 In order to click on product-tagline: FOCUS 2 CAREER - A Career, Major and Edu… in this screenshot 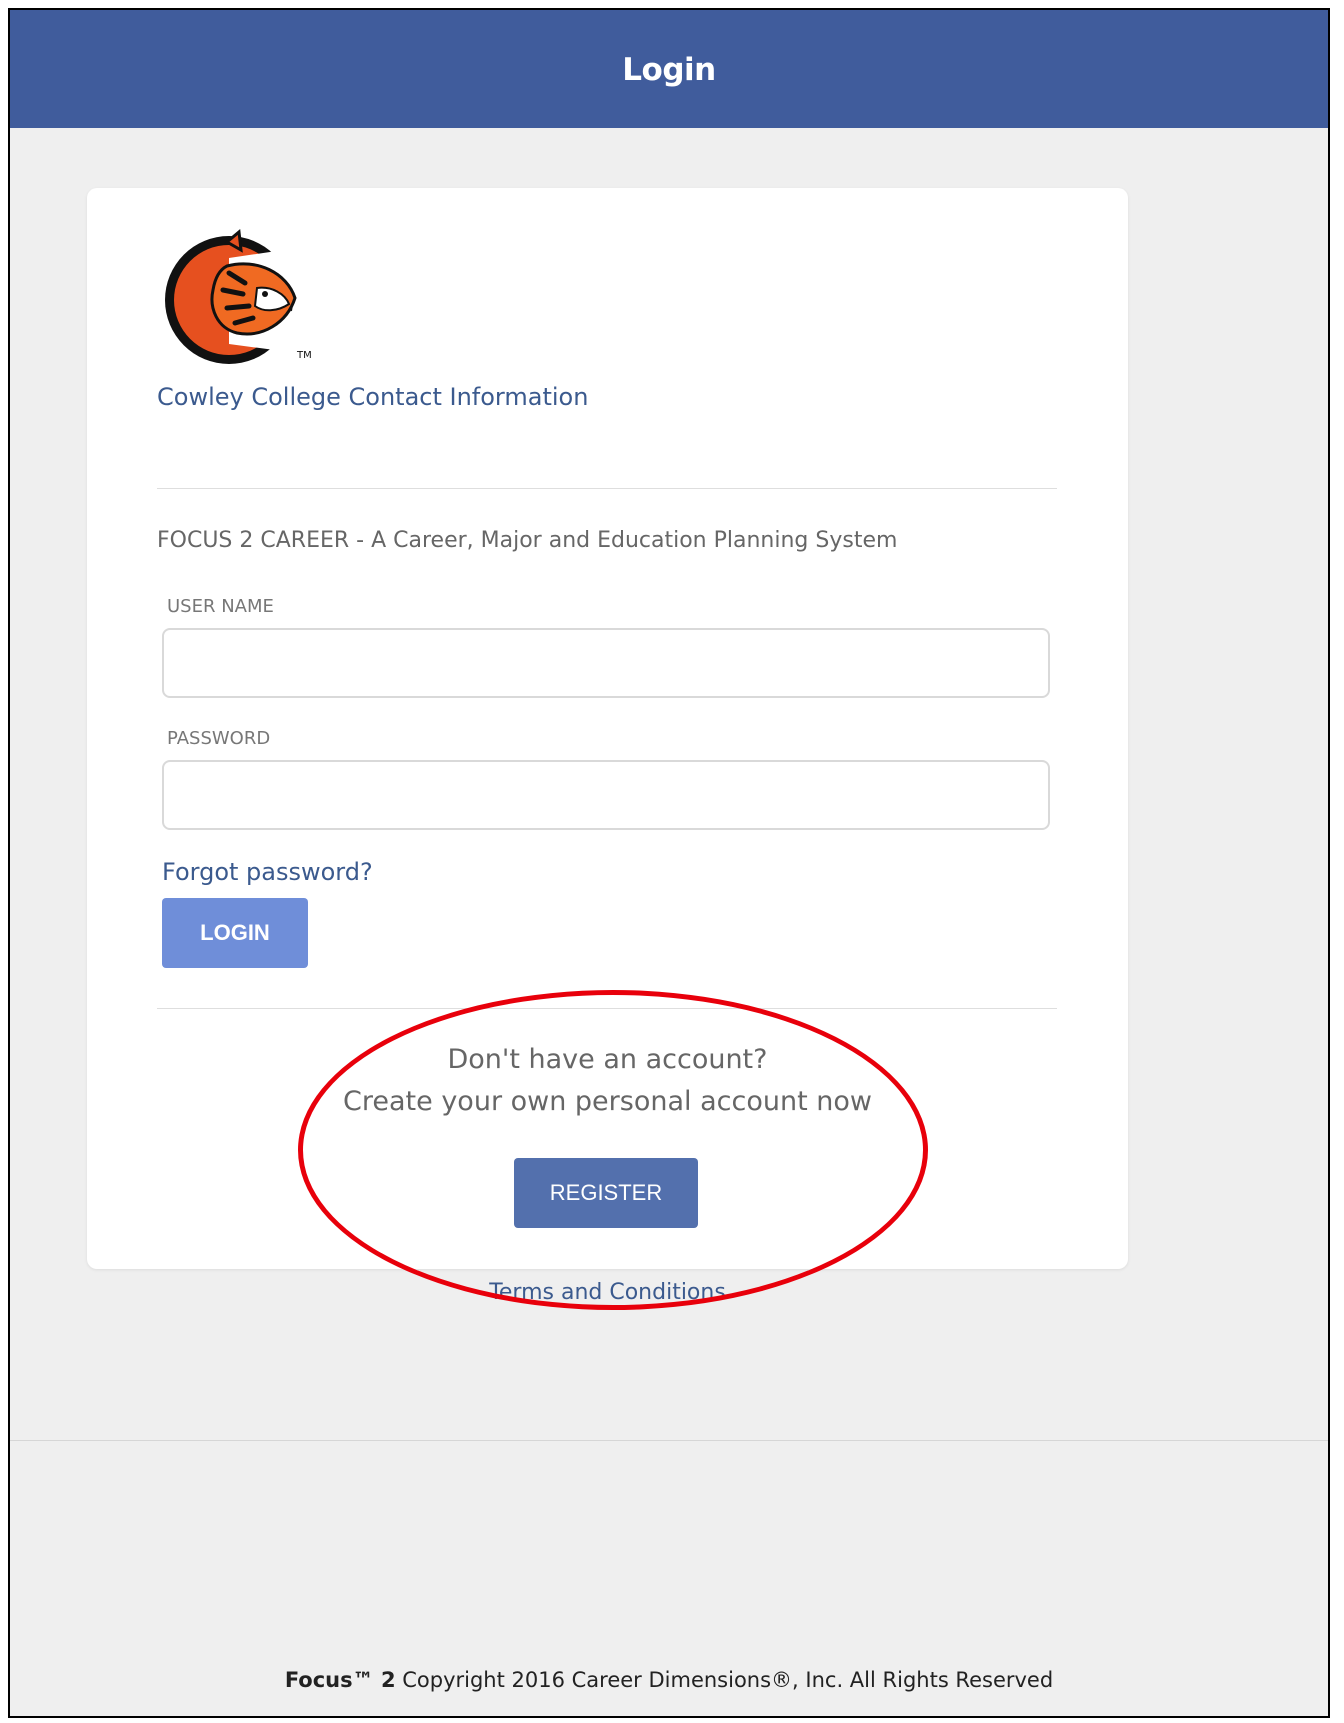, I will do `click(527, 540)`.